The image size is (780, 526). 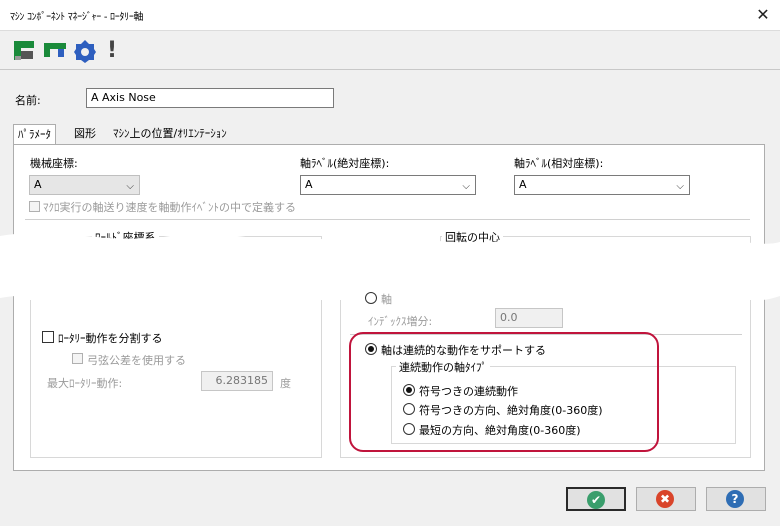 What do you see at coordinates (85, 383) in the screenshot?
I see `max-rotary-label: 最大ﾛｰﾀﾘｰ動作:` at bounding box center [85, 383].